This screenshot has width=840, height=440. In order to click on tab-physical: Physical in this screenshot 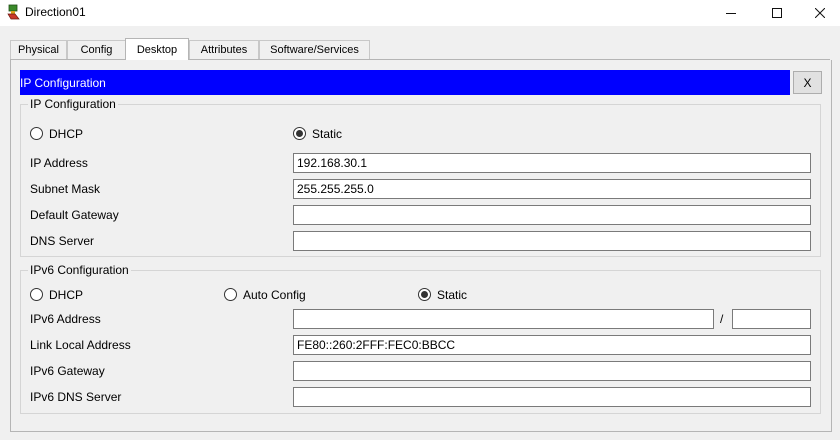, I will do `click(38, 49)`.